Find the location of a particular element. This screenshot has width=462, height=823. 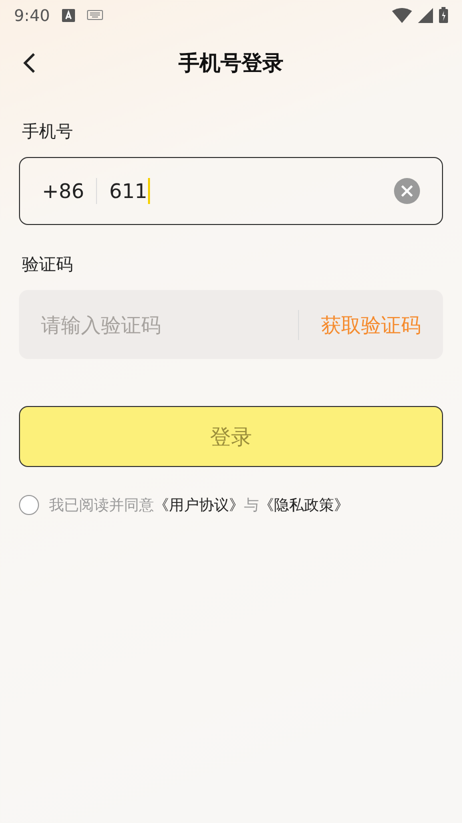

signal-icon is located at coordinates (425, 15).